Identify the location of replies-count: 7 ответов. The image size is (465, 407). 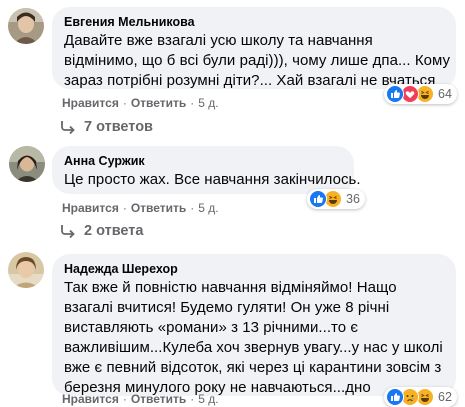
(118, 127).